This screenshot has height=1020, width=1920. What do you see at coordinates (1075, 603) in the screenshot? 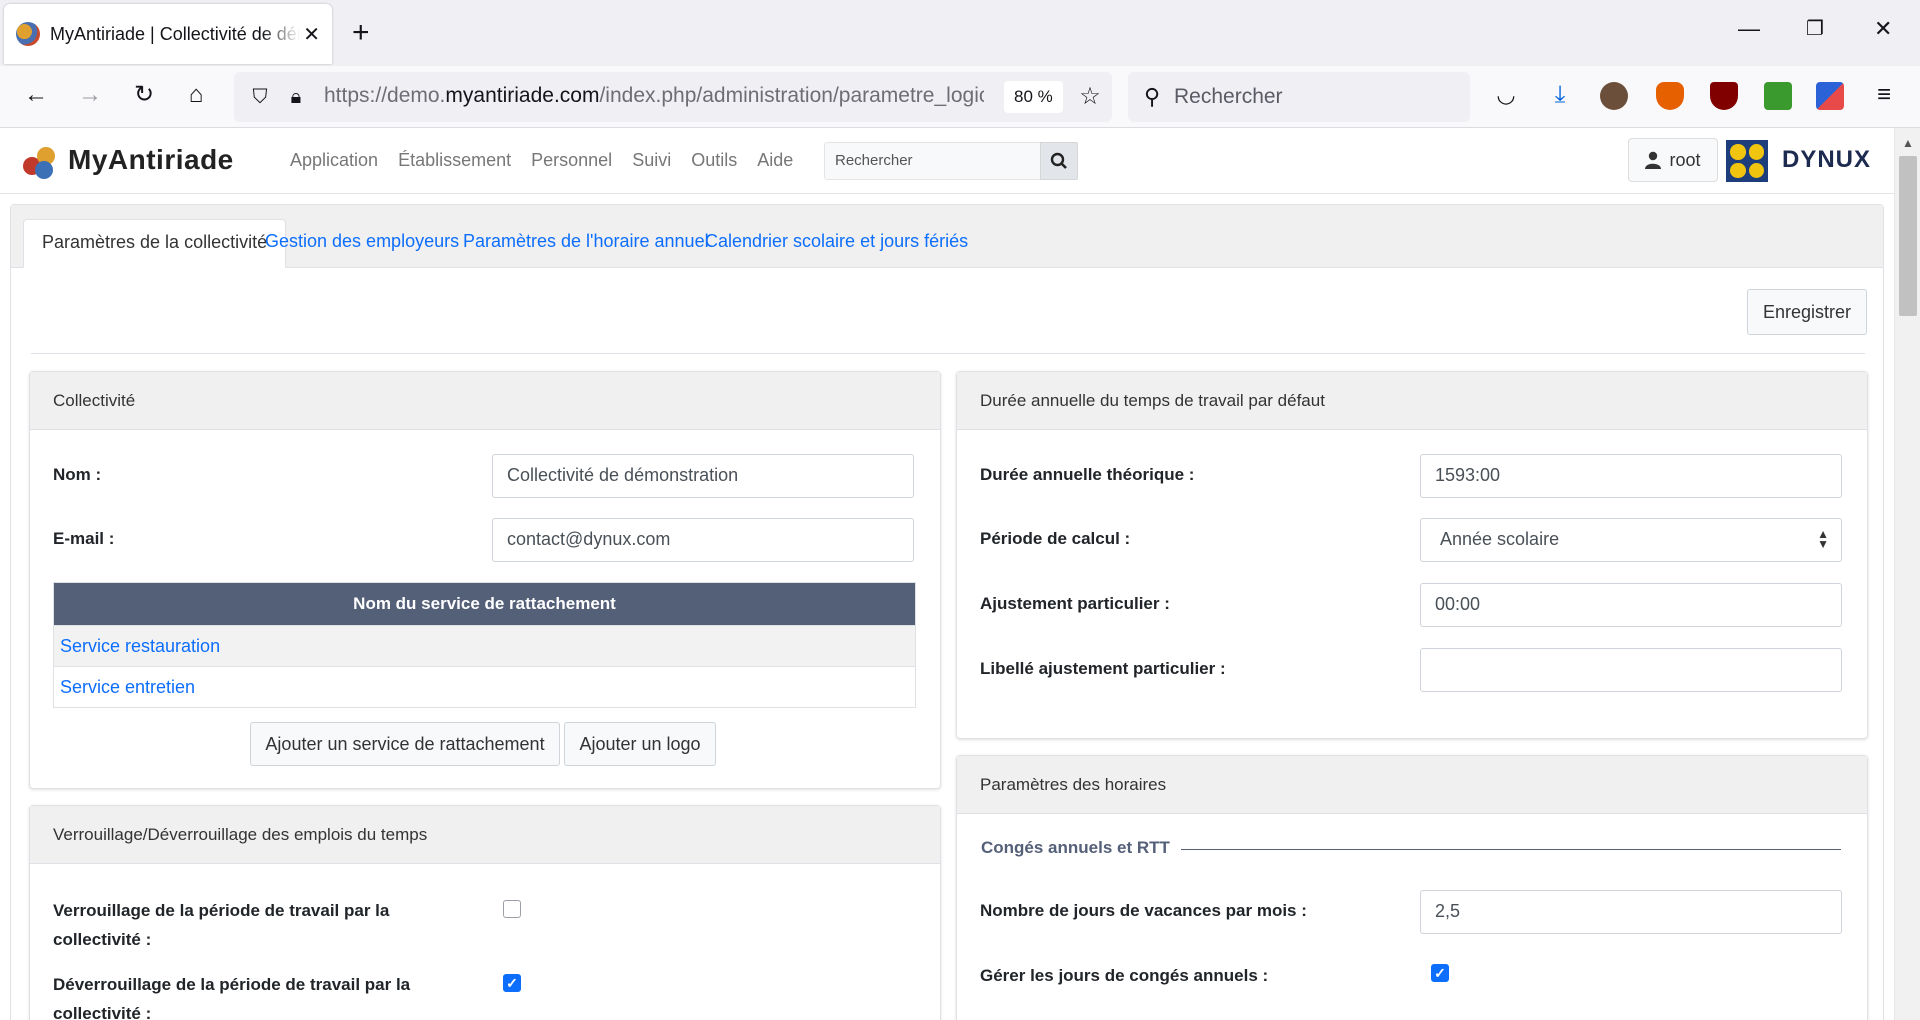
I see `ajustement-label: Ajustement particulier :` at bounding box center [1075, 603].